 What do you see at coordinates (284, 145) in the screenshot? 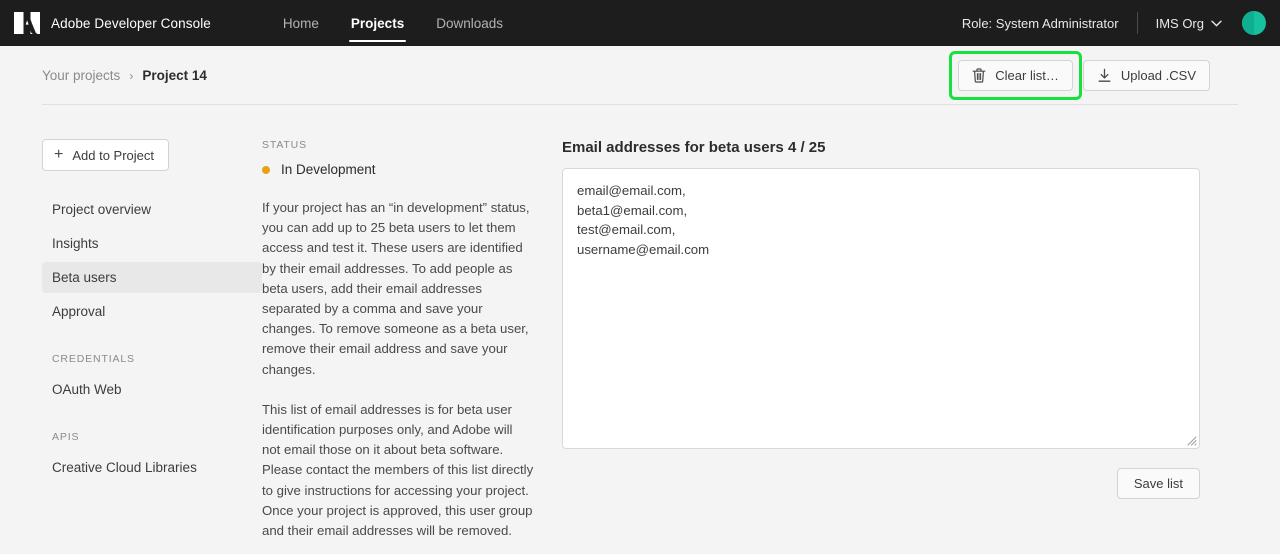
I see `status-caption: STATUS` at bounding box center [284, 145].